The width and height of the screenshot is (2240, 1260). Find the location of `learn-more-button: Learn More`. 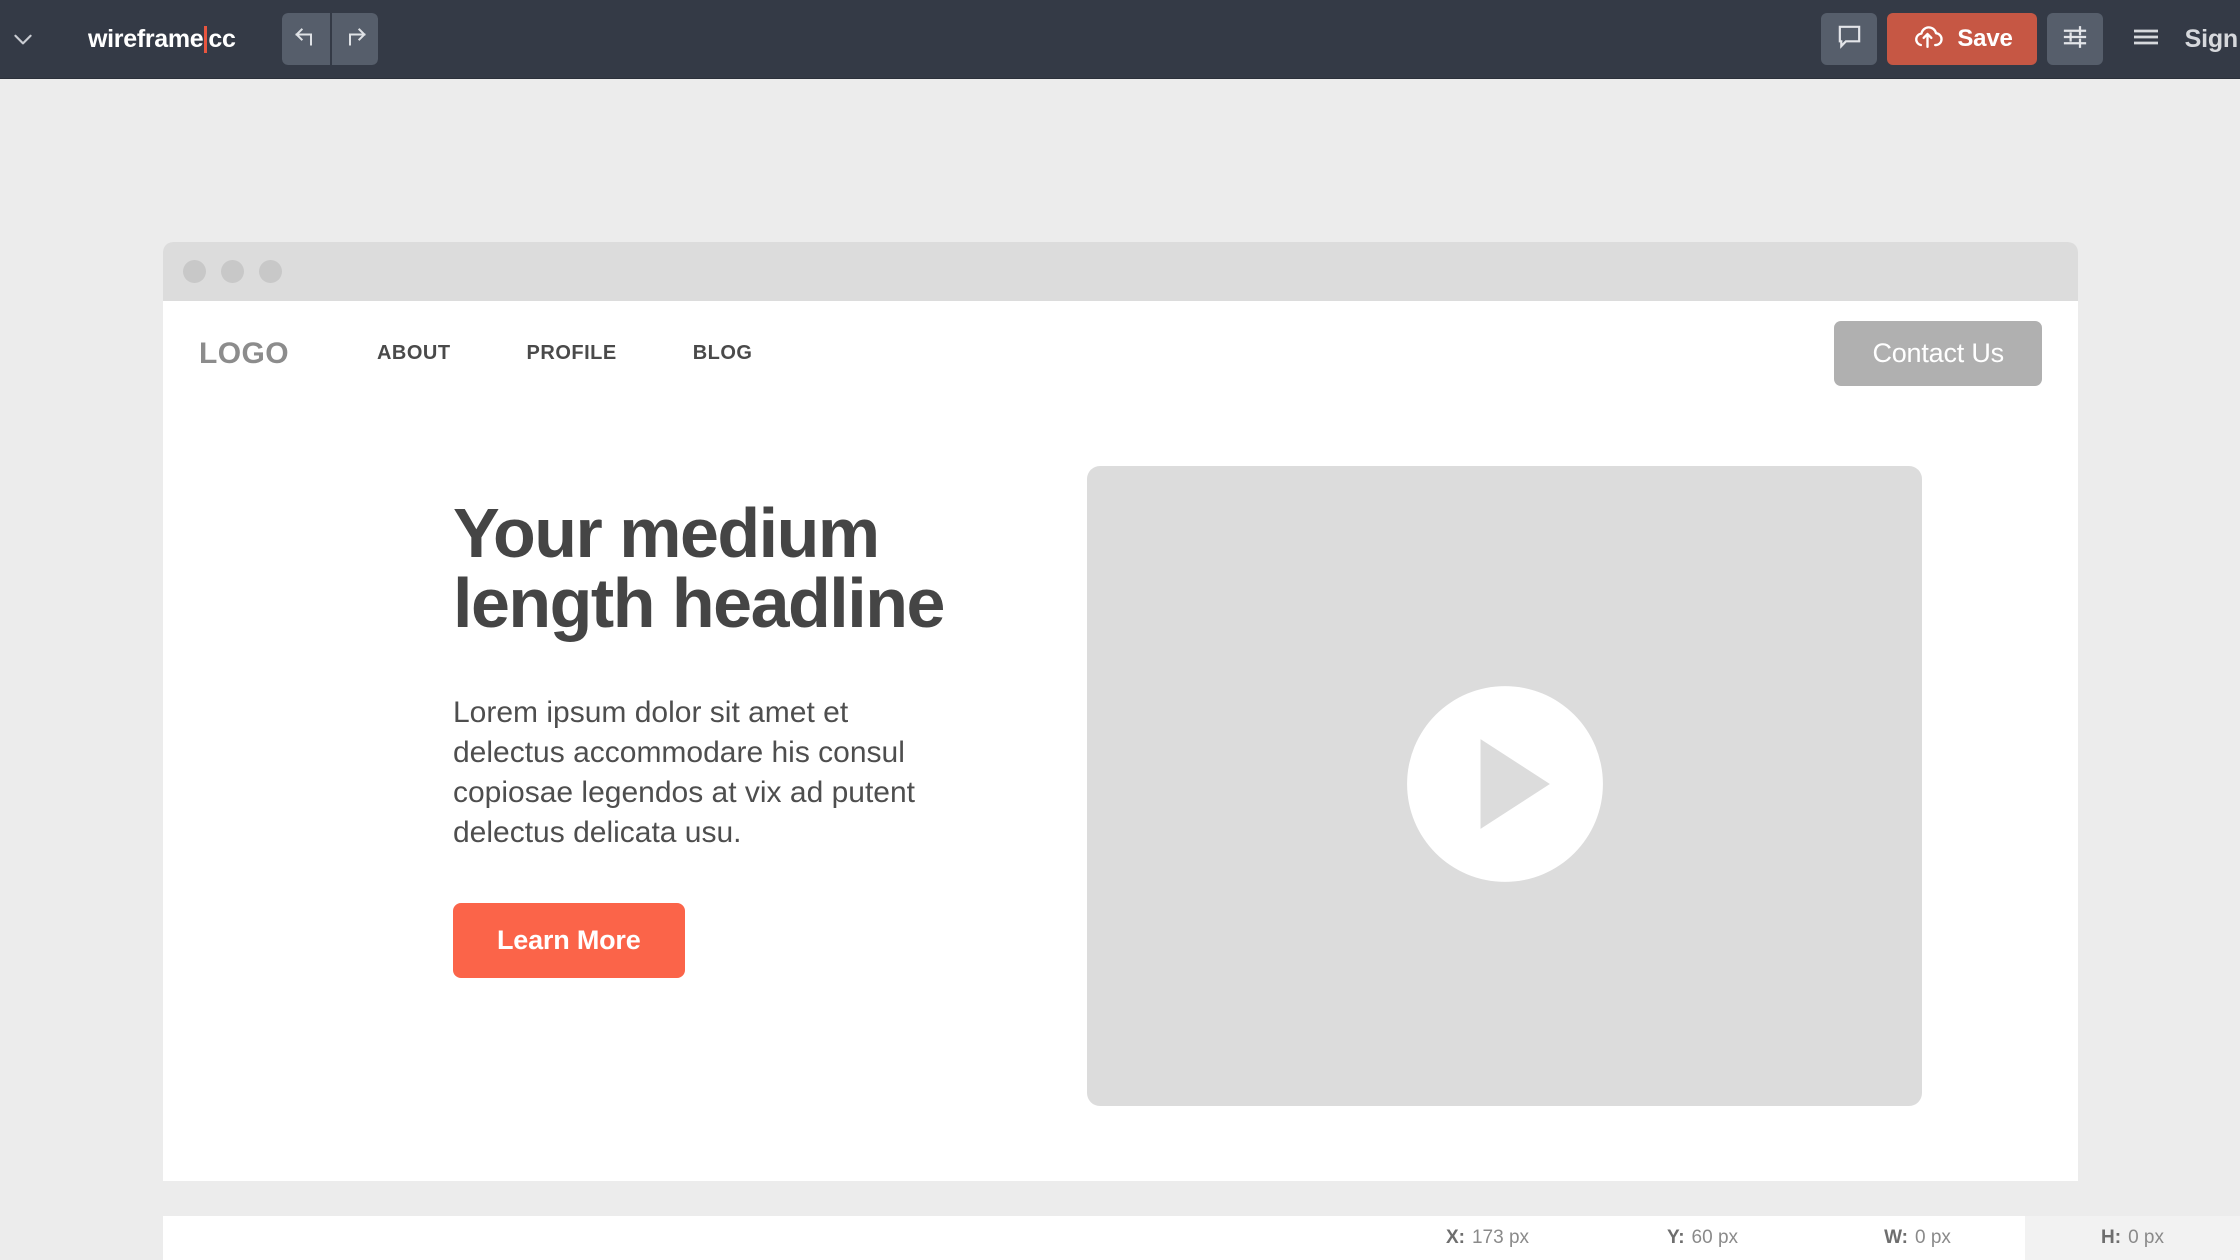

learn-more-button: Learn More is located at coordinates (569, 940).